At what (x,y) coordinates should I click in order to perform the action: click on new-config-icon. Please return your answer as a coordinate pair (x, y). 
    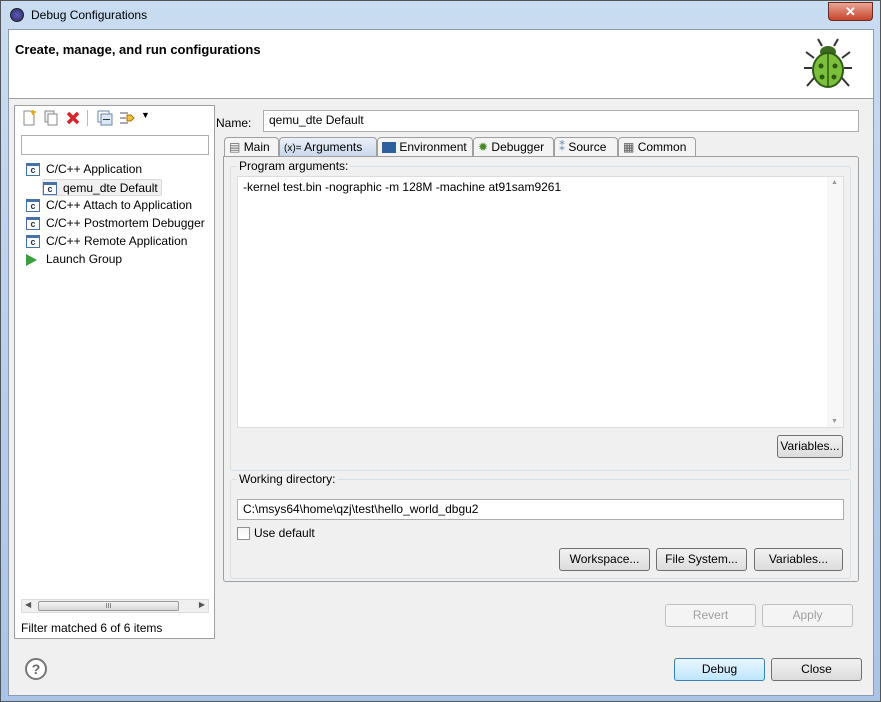
    Looking at the image, I should click on (29, 118).